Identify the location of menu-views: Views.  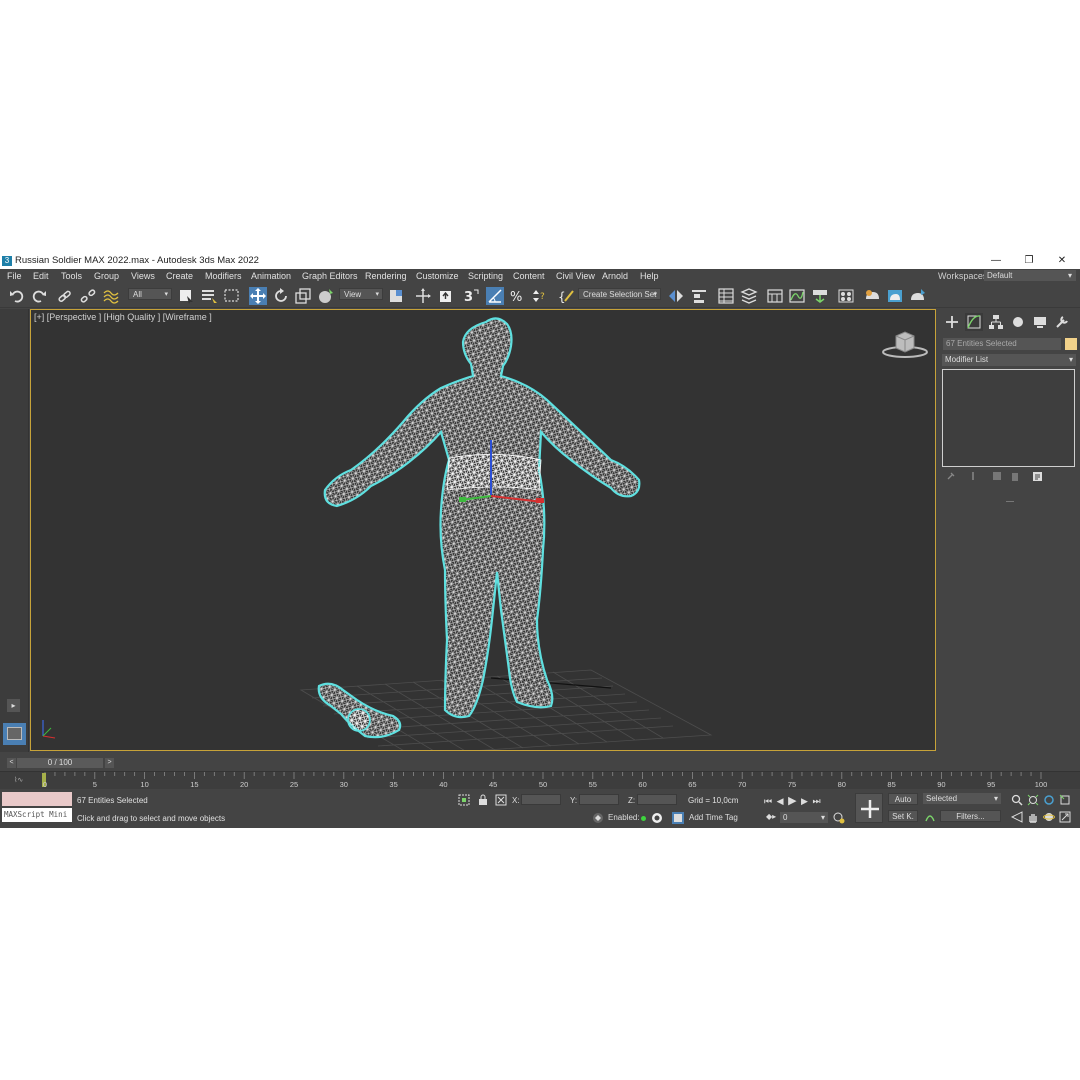
(143, 276).